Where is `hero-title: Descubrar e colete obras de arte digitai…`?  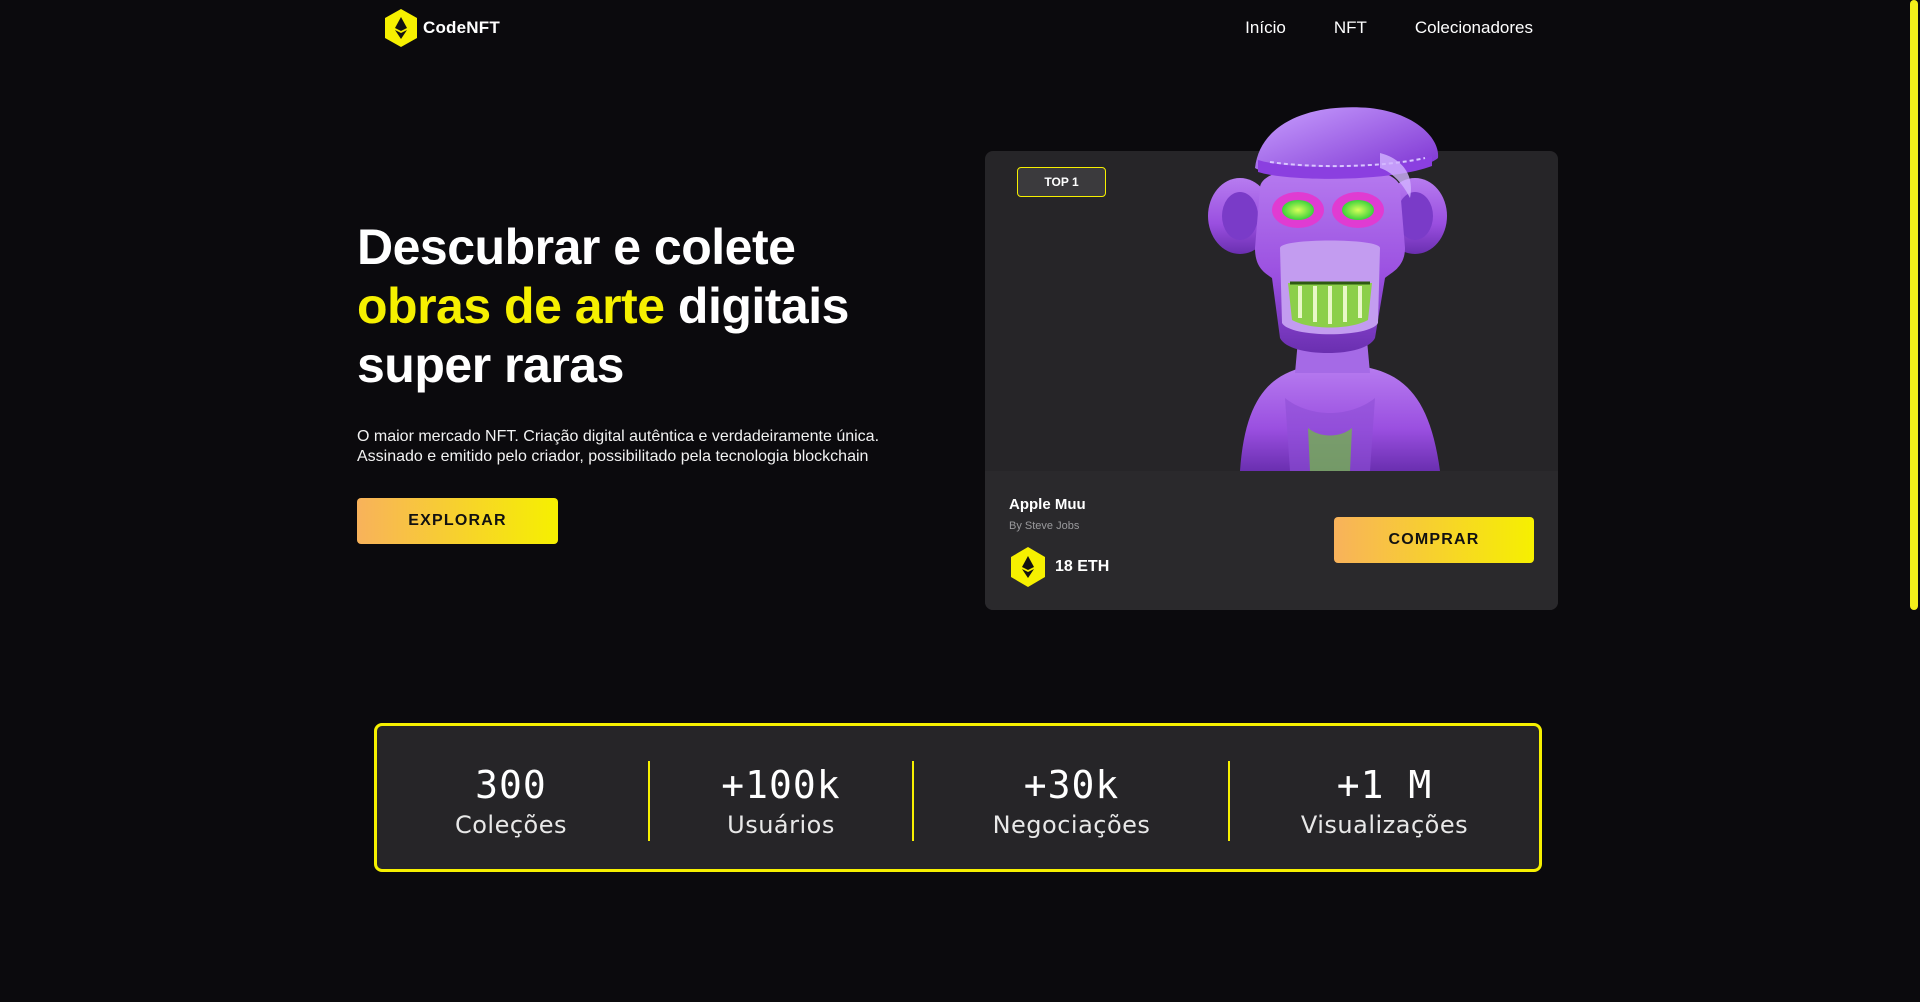 hero-title: Descubrar e colete obras de arte digitai… is located at coordinates (637, 306).